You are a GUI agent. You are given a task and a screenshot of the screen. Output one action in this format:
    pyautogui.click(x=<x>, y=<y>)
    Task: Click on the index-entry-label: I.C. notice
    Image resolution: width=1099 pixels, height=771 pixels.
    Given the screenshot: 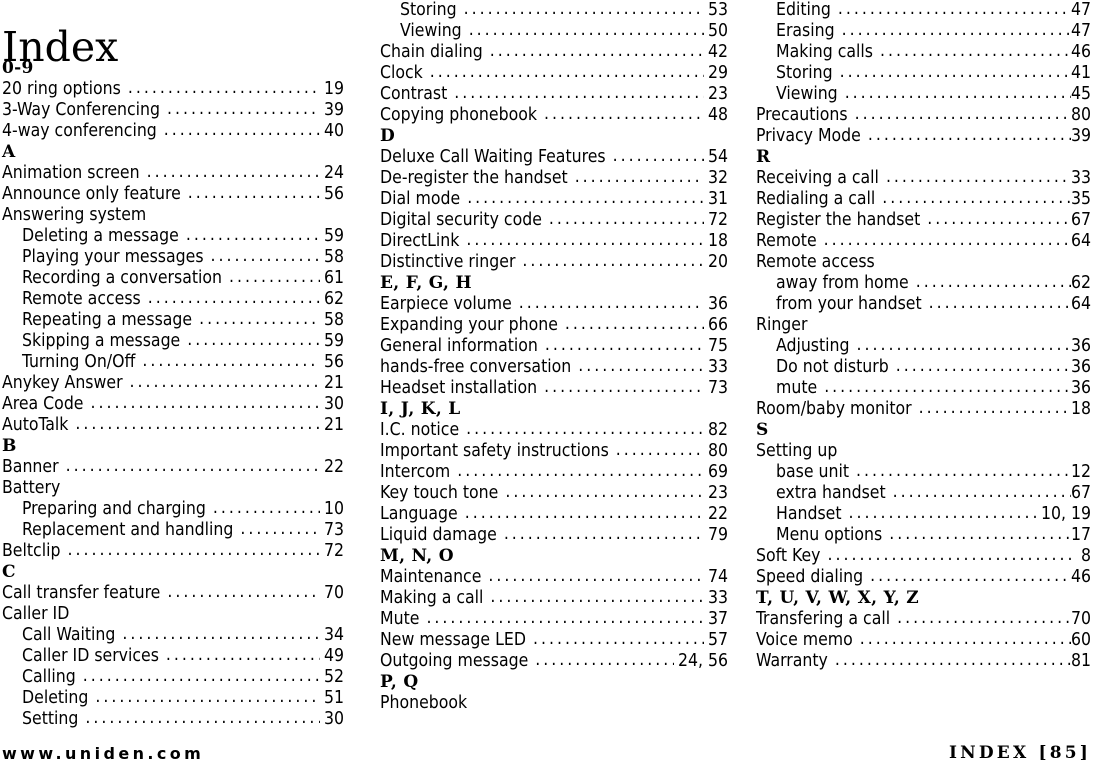 What is the action you would take?
    pyautogui.click(x=420, y=430)
    